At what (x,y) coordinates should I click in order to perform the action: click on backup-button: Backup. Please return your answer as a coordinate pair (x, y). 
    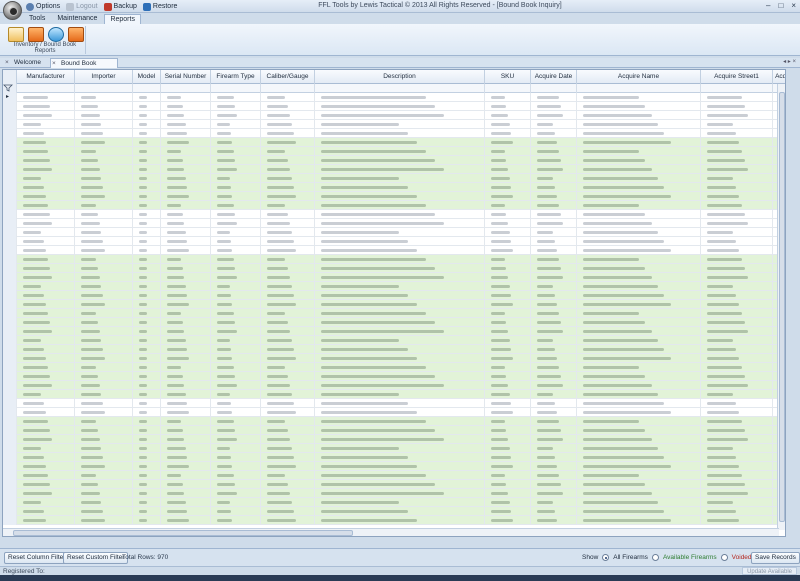
    Looking at the image, I should click on (120, 6).